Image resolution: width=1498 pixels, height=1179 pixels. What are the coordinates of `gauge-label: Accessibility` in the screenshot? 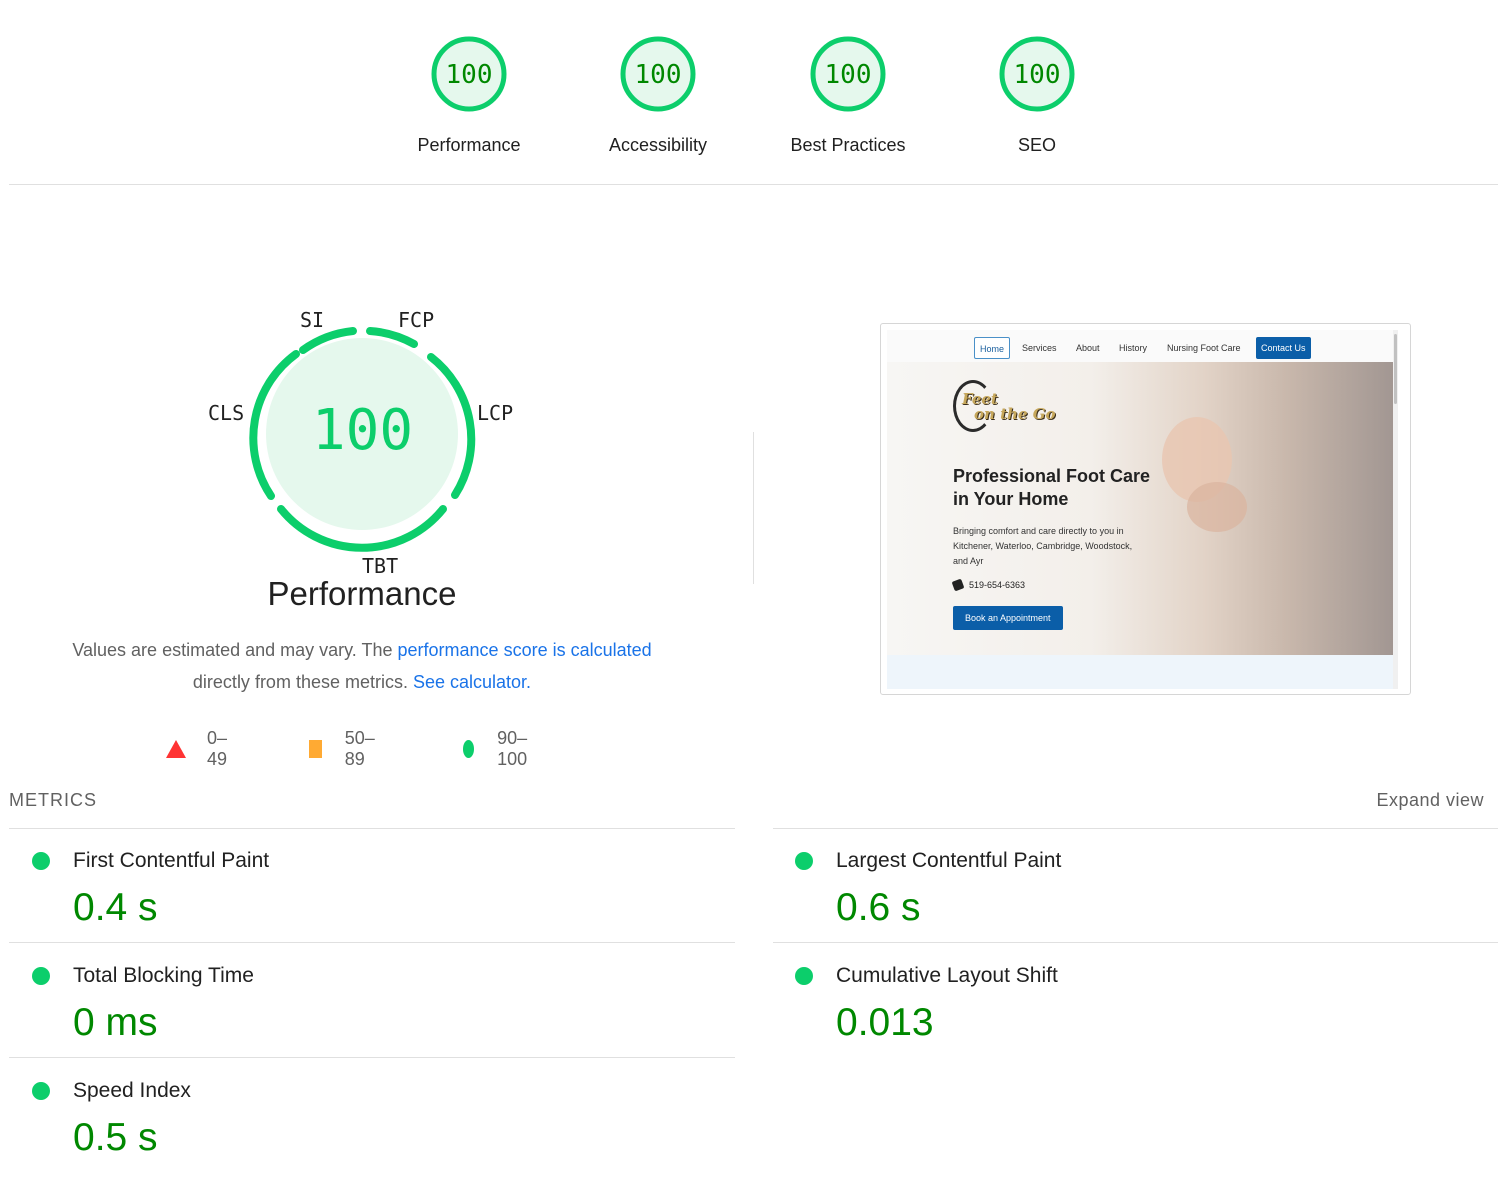 It's located at (658, 145).